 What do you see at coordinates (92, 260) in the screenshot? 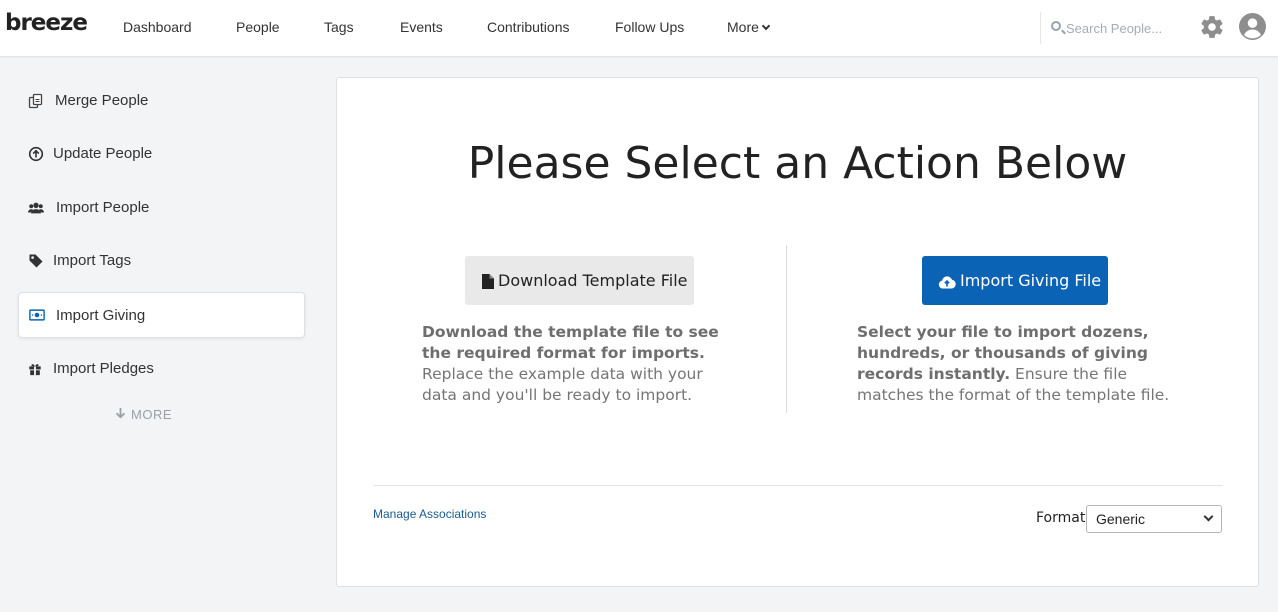
I see `sidebar-item-label: Import Tags` at bounding box center [92, 260].